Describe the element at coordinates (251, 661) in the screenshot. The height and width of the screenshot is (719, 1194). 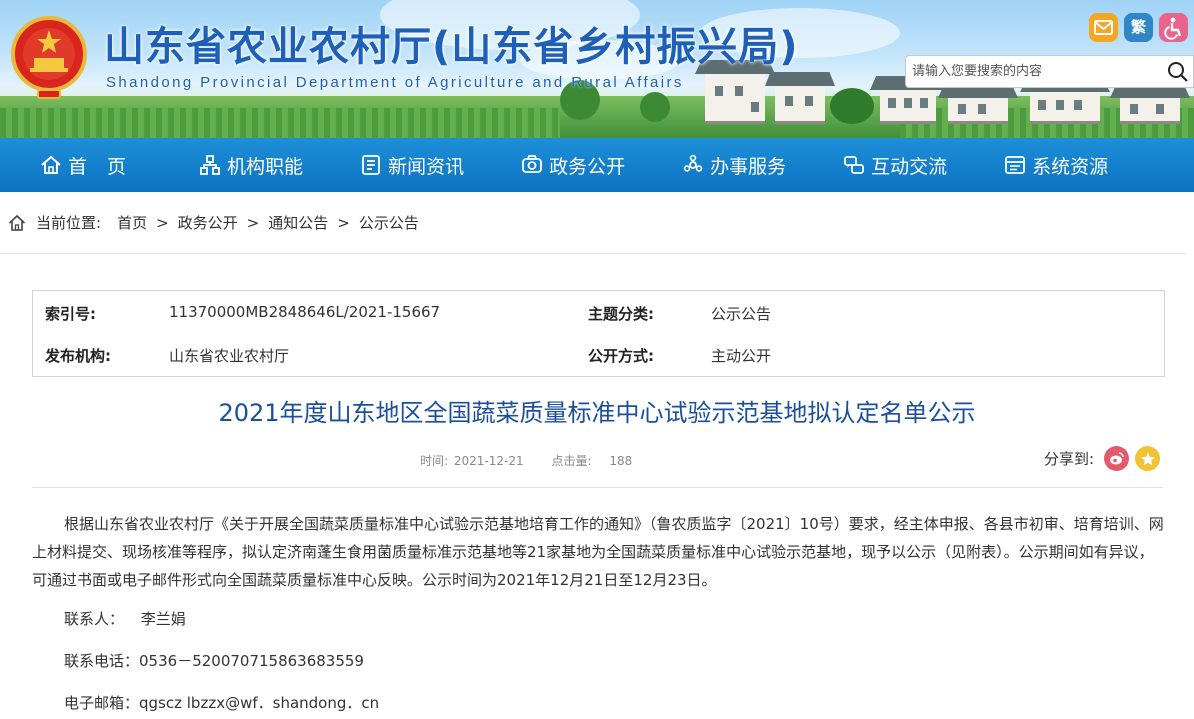
I see `phone-value: 0536－520070715863683559` at that location.